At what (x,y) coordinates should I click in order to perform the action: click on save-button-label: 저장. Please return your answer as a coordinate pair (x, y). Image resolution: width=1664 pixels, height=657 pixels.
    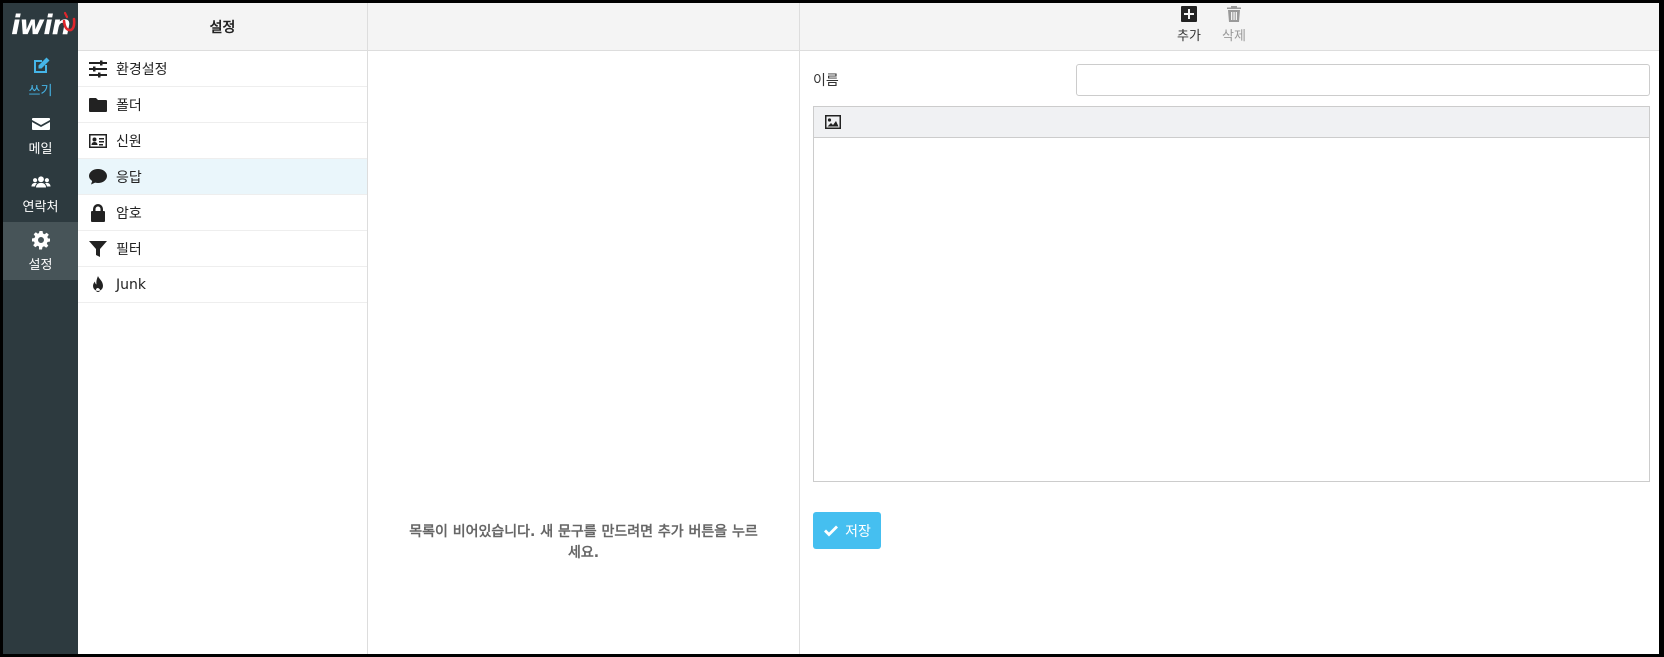
    Looking at the image, I should click on (858, 531).